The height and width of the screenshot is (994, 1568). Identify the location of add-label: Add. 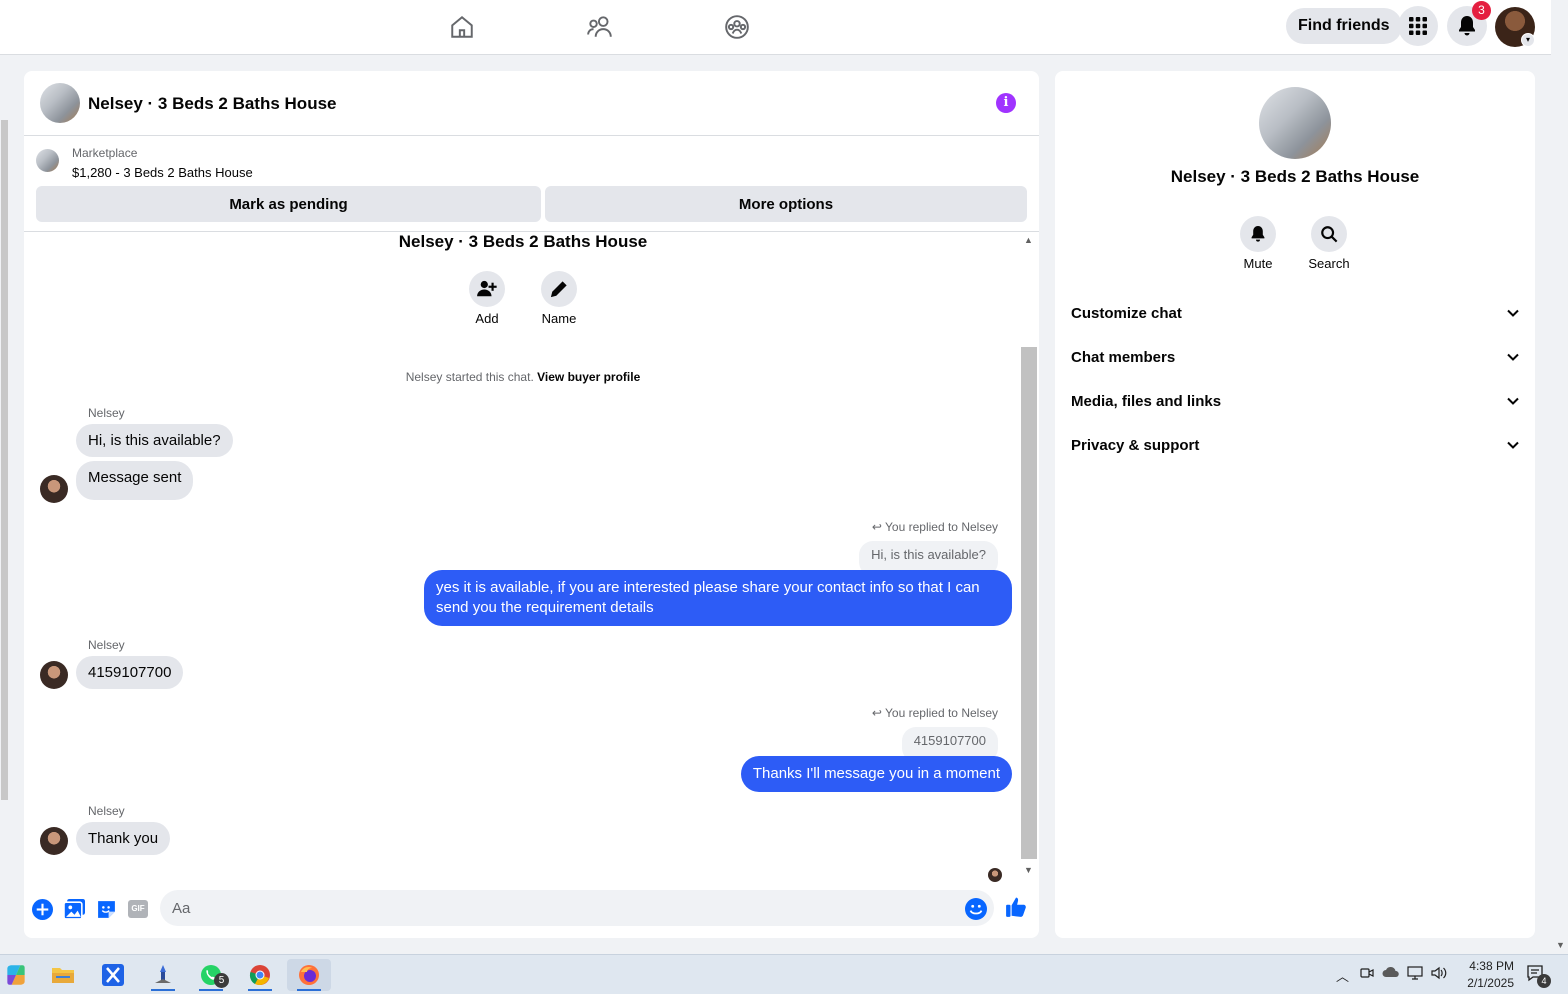
(487, 318).